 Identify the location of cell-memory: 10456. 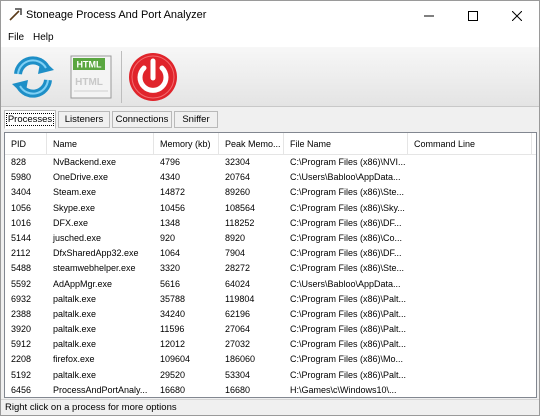
(173, 207).